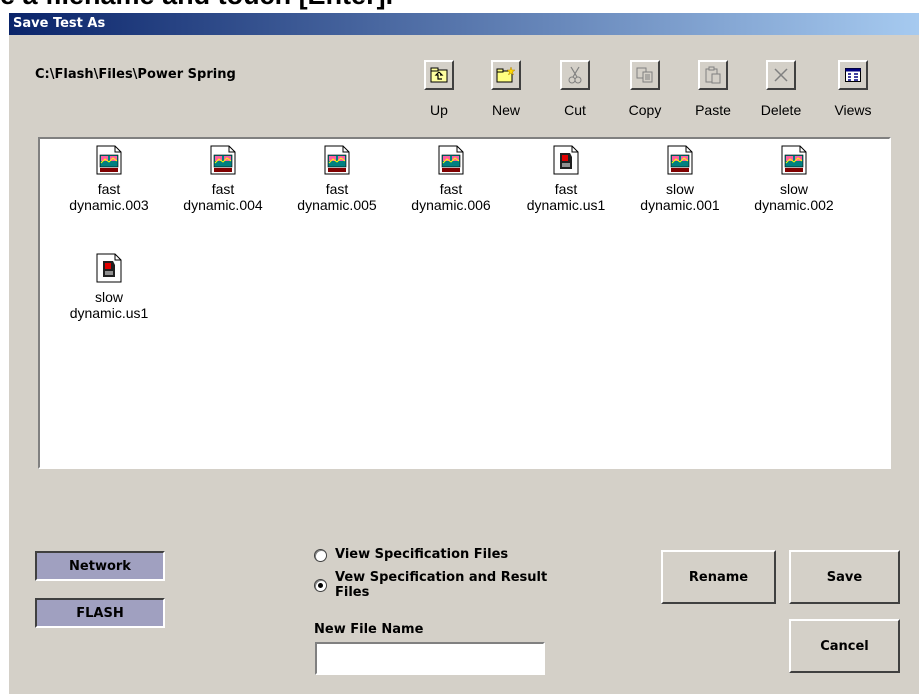 This screenshot has width=919, height=694. I want to click on toolbar-views-tool: Views, so click(853, 100).